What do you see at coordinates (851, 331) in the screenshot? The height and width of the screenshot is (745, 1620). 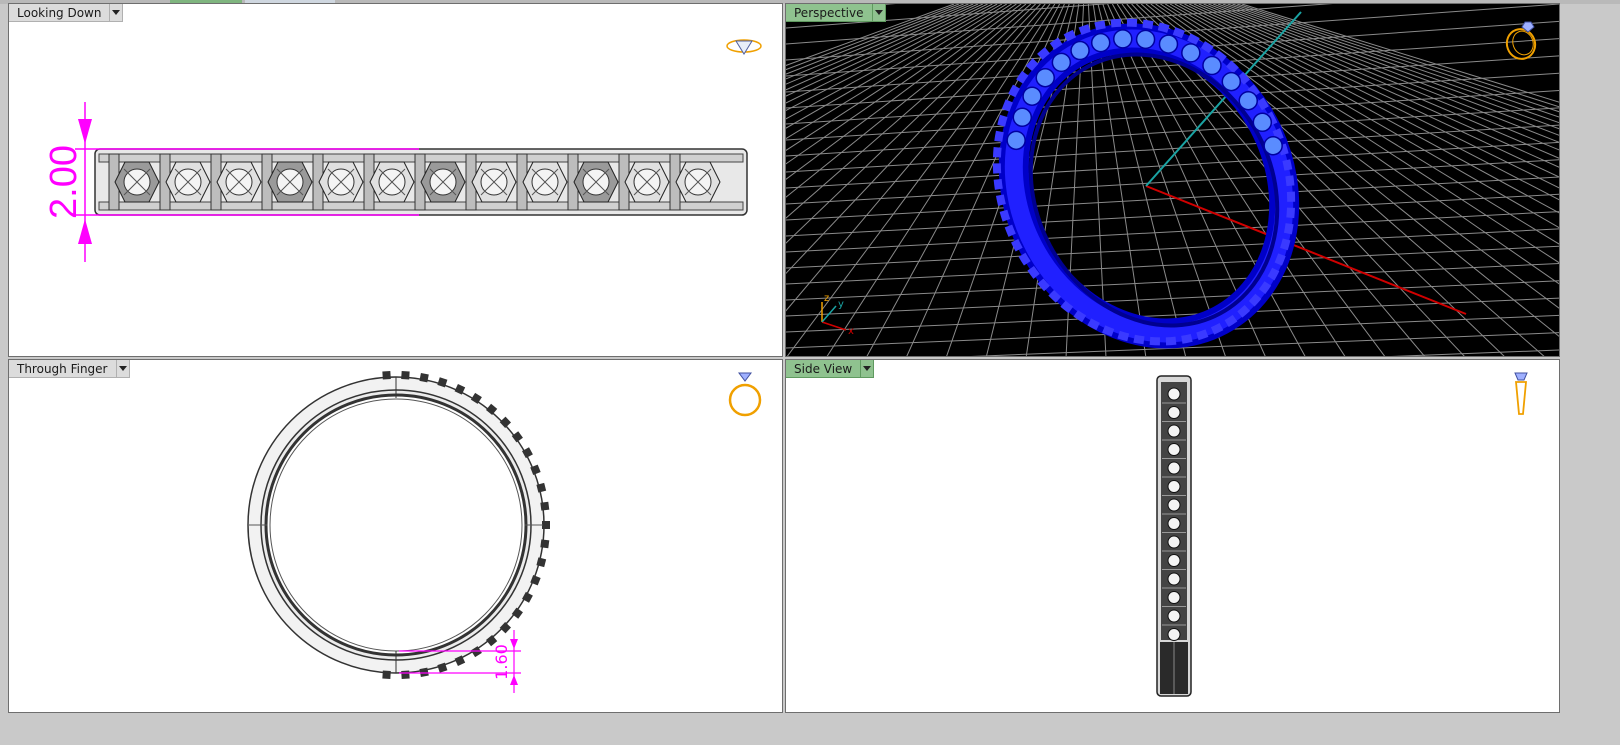 I see `axis-x-label: x` at bounding box center [851, 331].